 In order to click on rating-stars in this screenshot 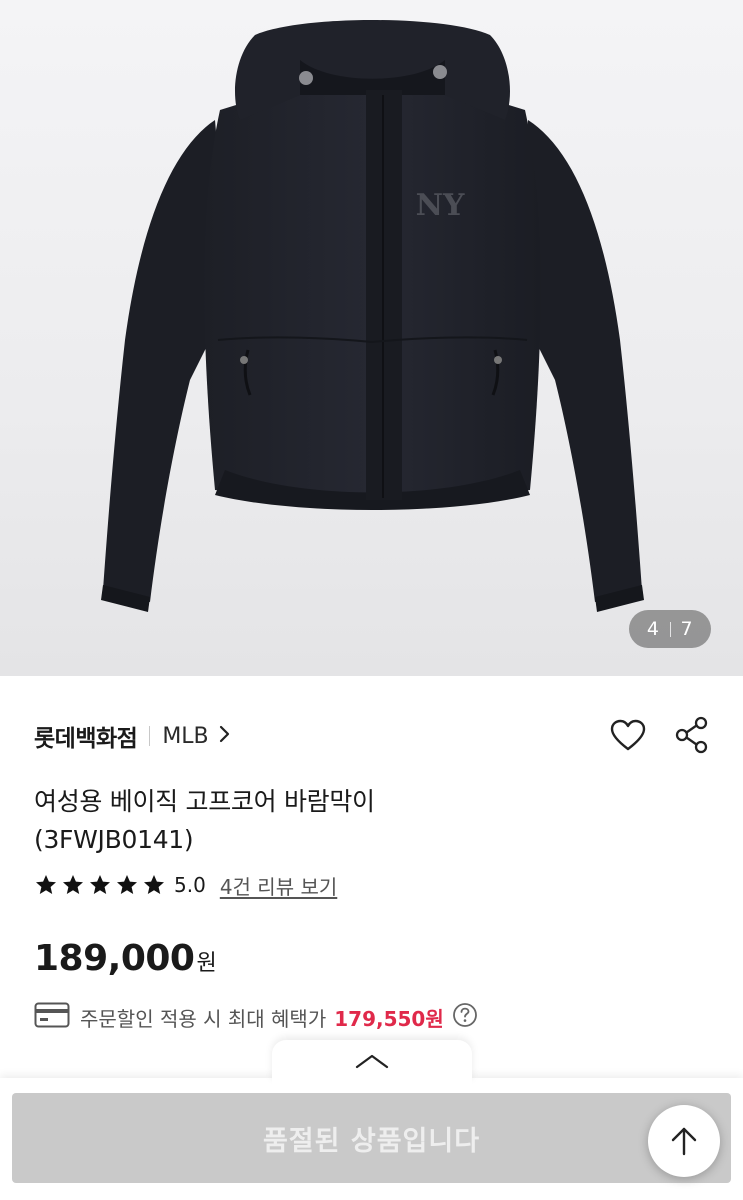, I will do `click(100, 885)`.